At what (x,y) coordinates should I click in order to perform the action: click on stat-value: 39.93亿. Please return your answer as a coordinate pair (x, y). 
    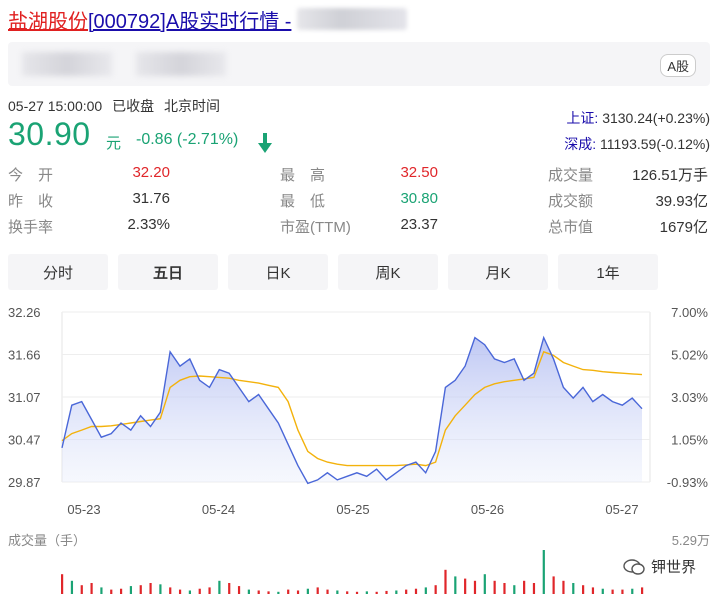
    Looking at the image, I should click on (681, 201).